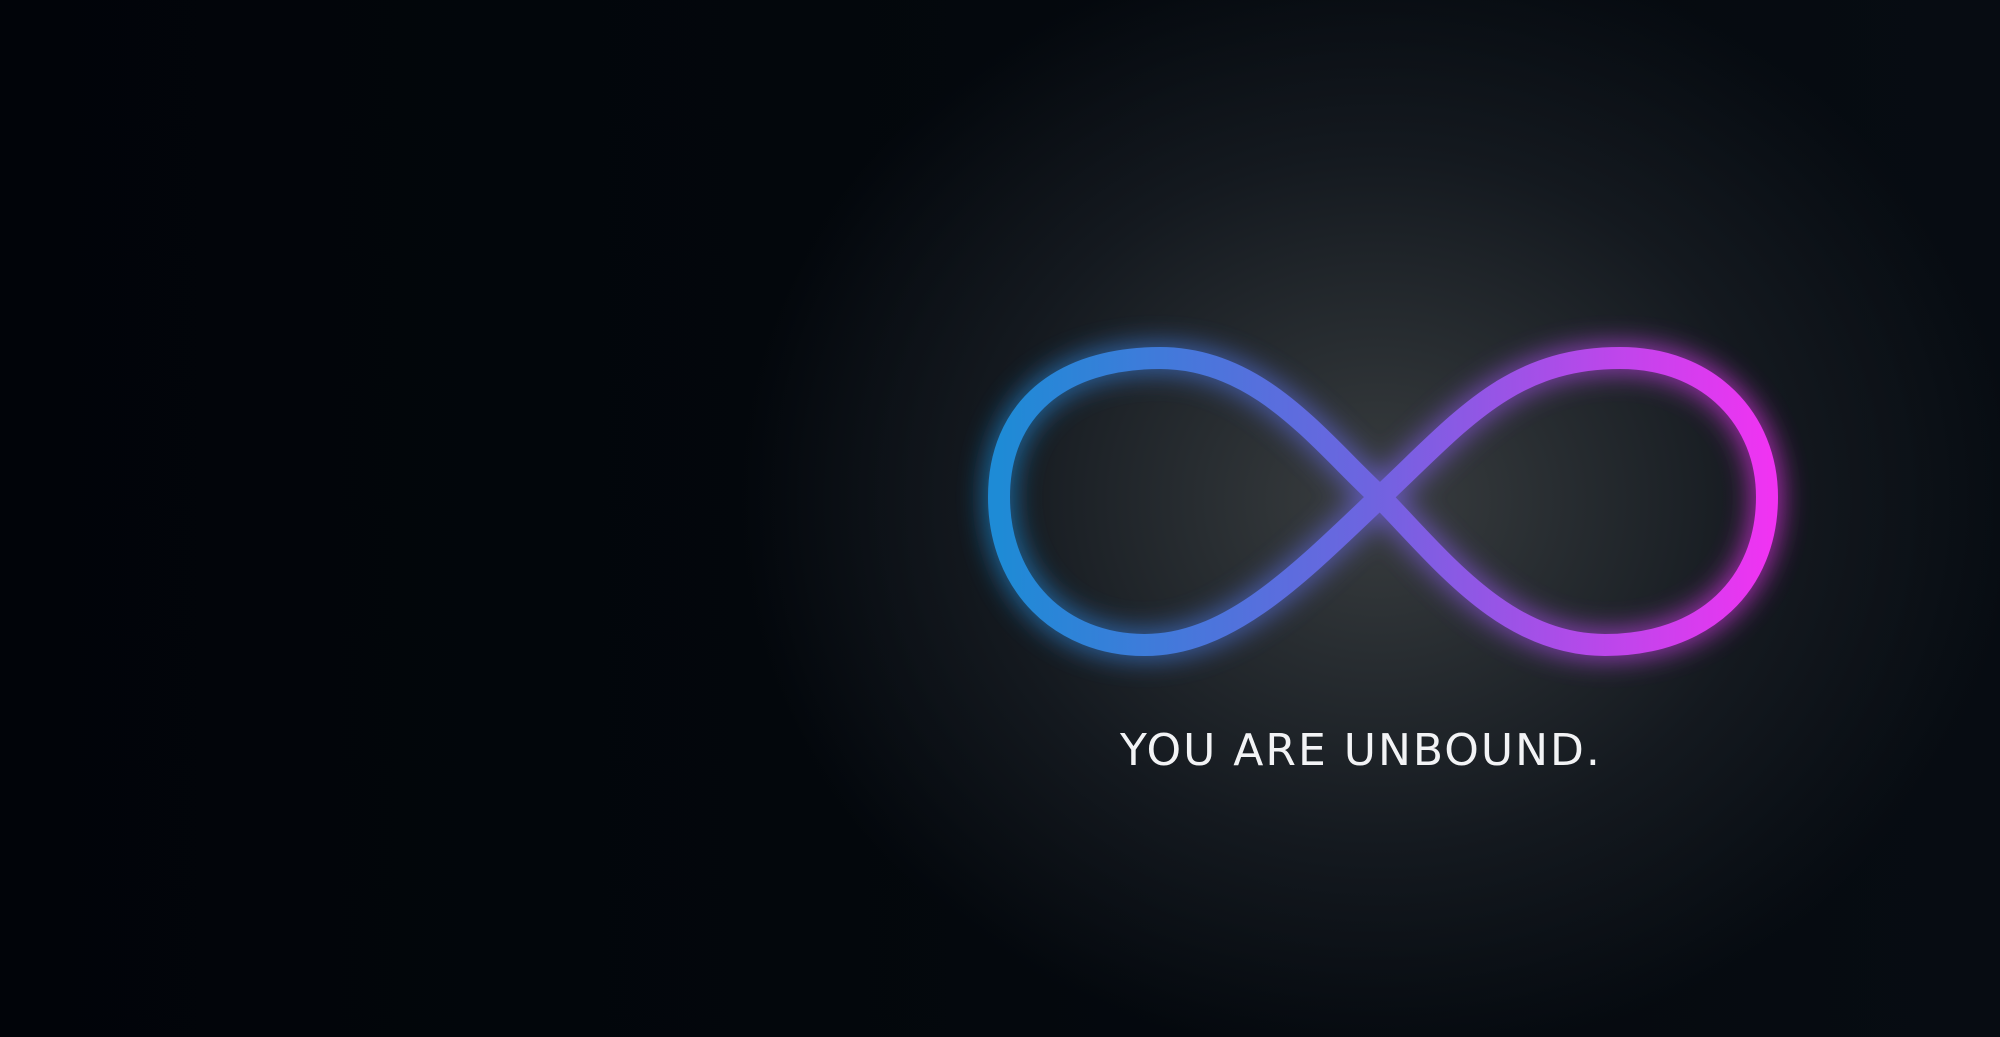  I want to click on infinity-icon, so click(1383, 501).